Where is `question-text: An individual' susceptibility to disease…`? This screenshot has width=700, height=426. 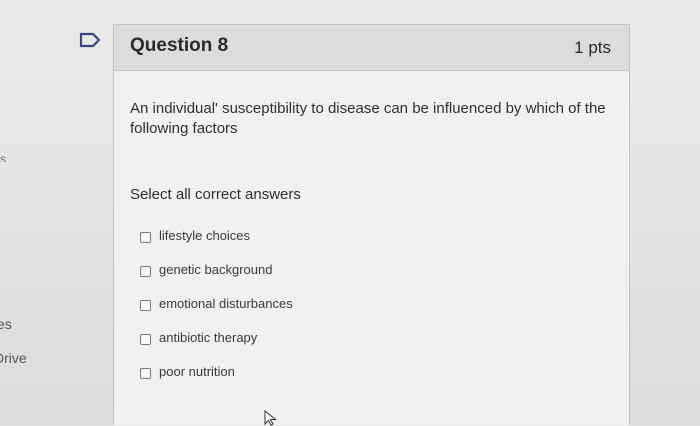
question-text: An individual' susceptibility to disease… is located at coordinates (368, 118).